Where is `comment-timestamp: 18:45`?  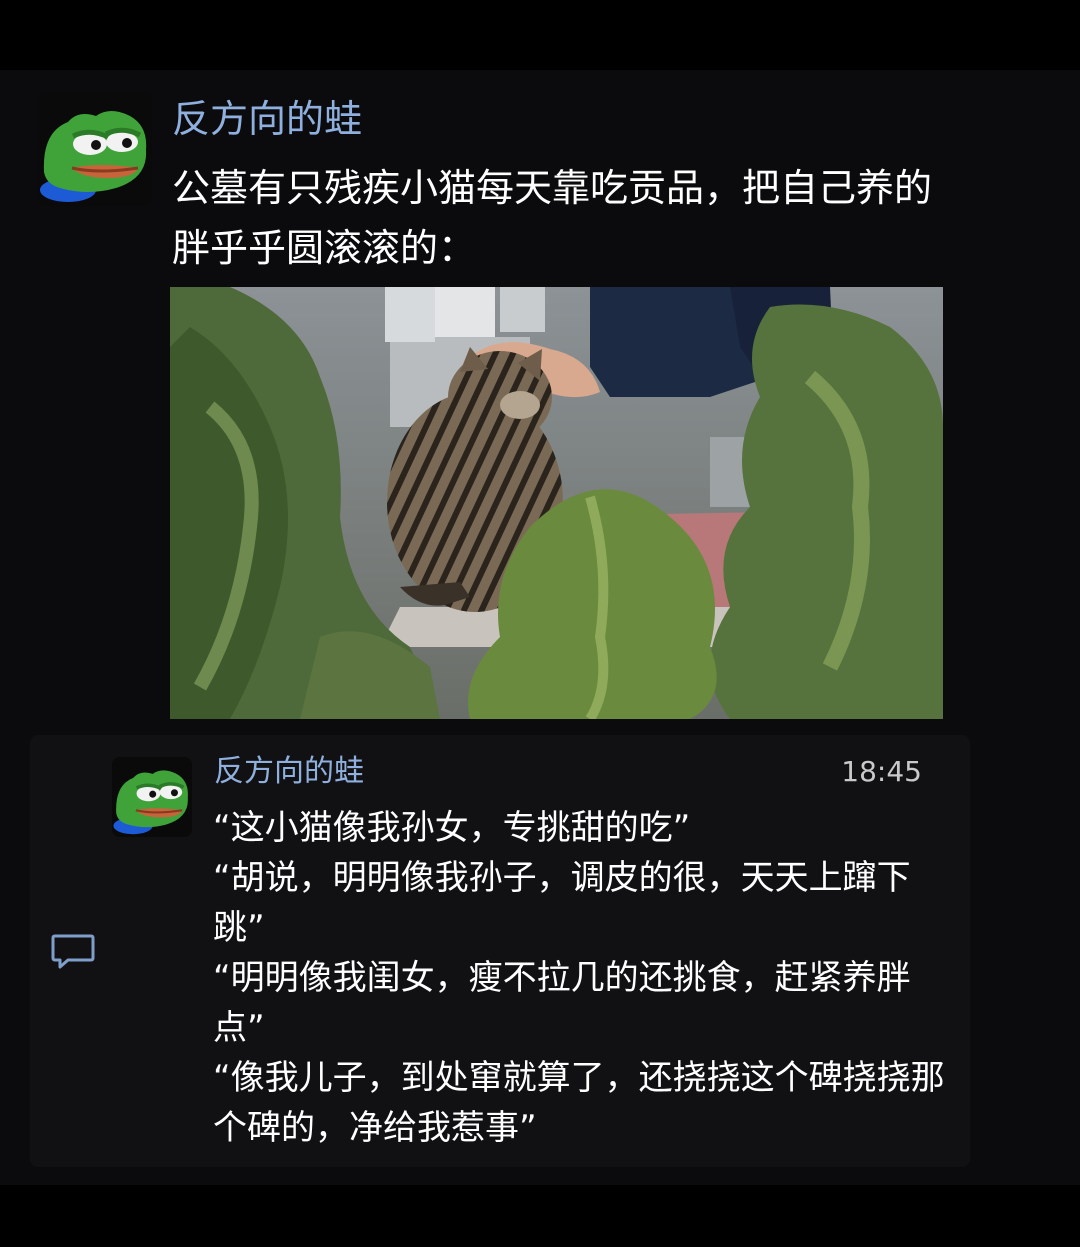 comment-timestamp: 18:45 is located at coordinates (881, 771).